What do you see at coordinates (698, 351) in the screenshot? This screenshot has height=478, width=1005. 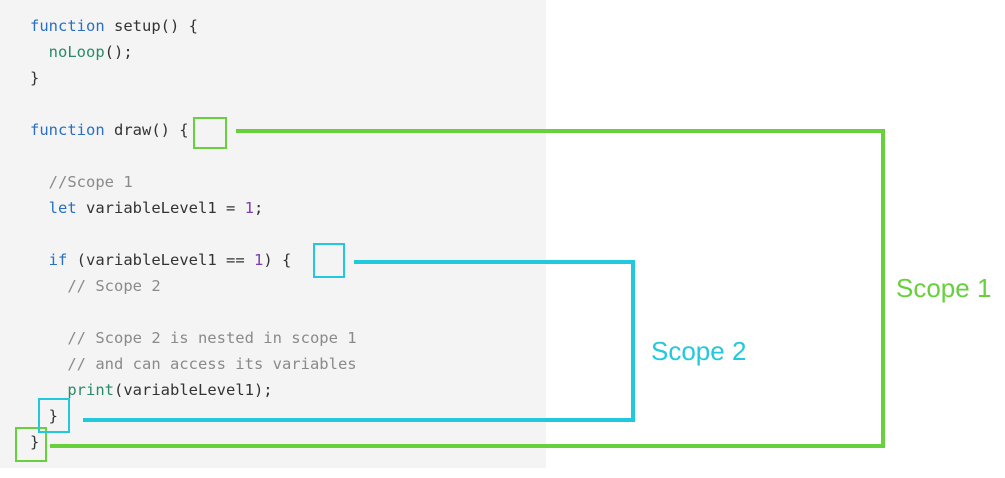 I see `scope-2-label: Scope 2` at bounding box center [698, 351].